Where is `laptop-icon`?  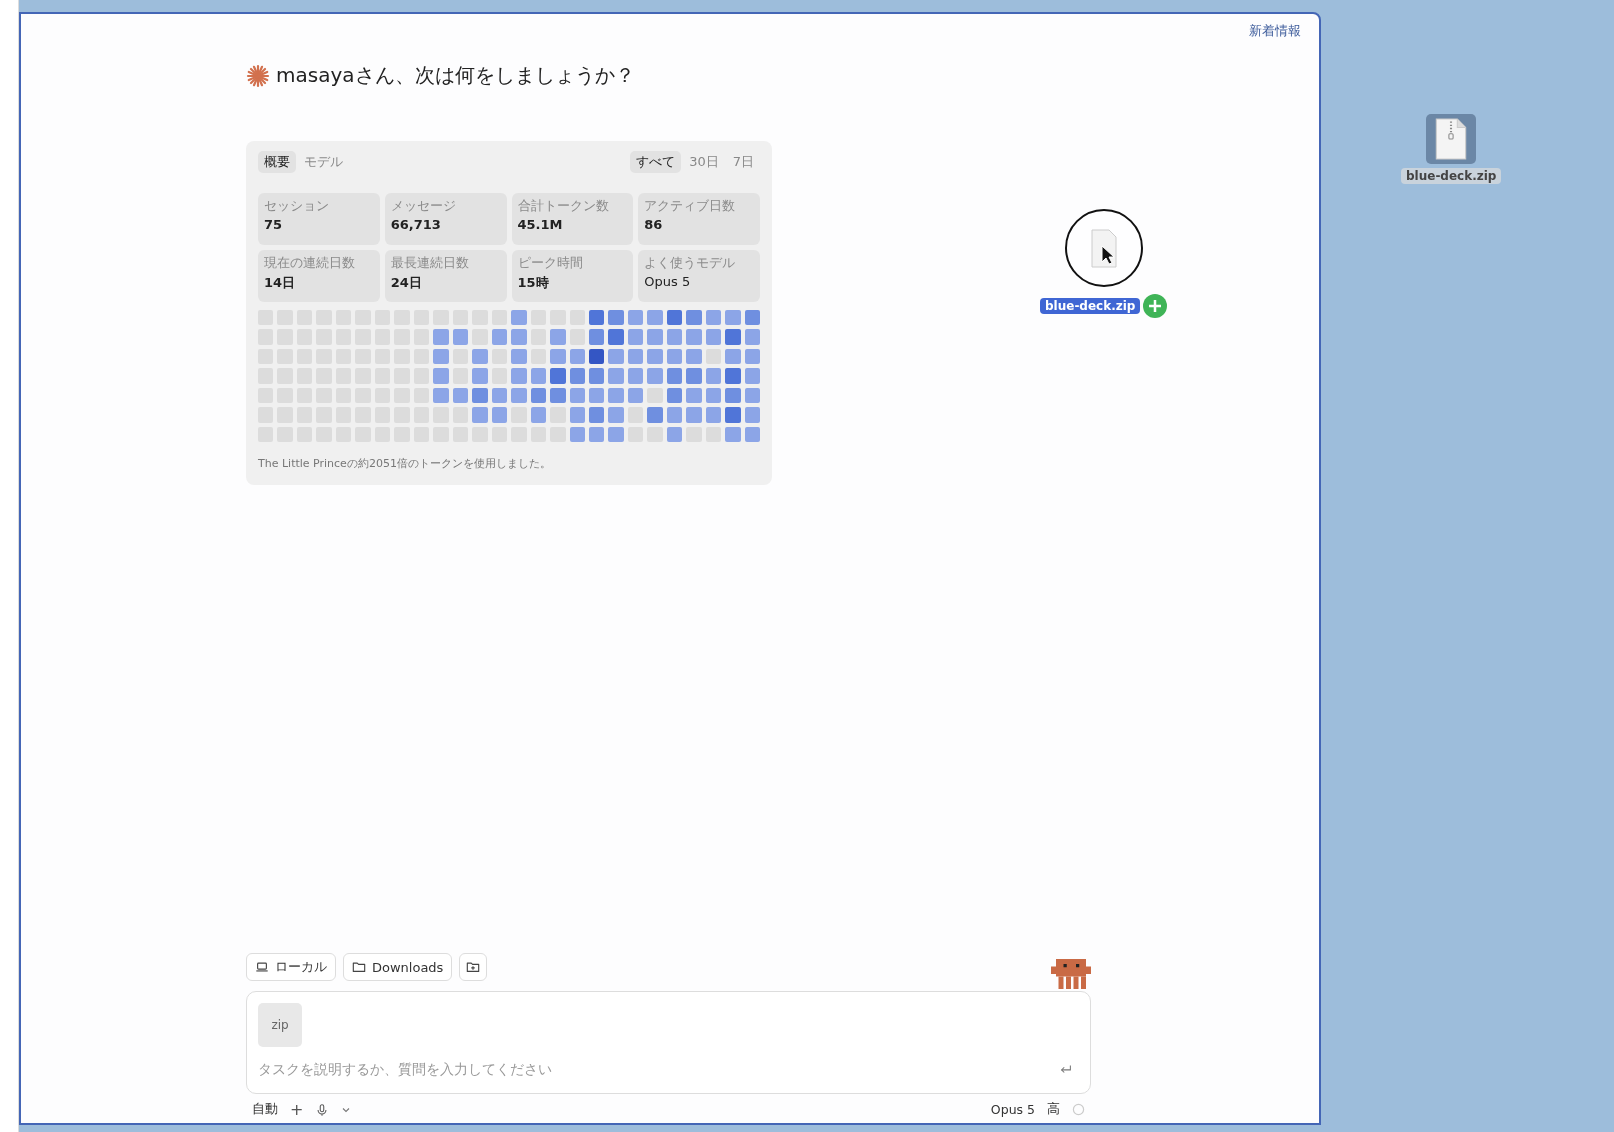 laptop-icon is located at coordinates (262, 967).